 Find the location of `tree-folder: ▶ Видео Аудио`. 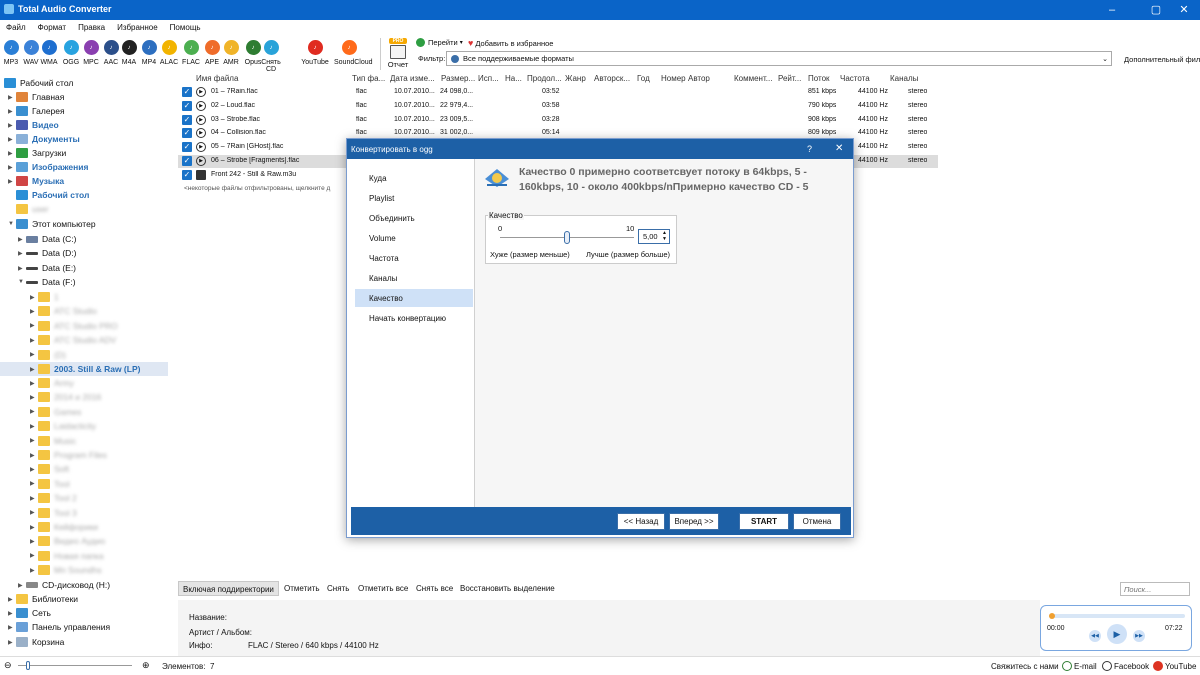

tree-folder: ▶ Видео Аудио is located at coordinates (67, 541).